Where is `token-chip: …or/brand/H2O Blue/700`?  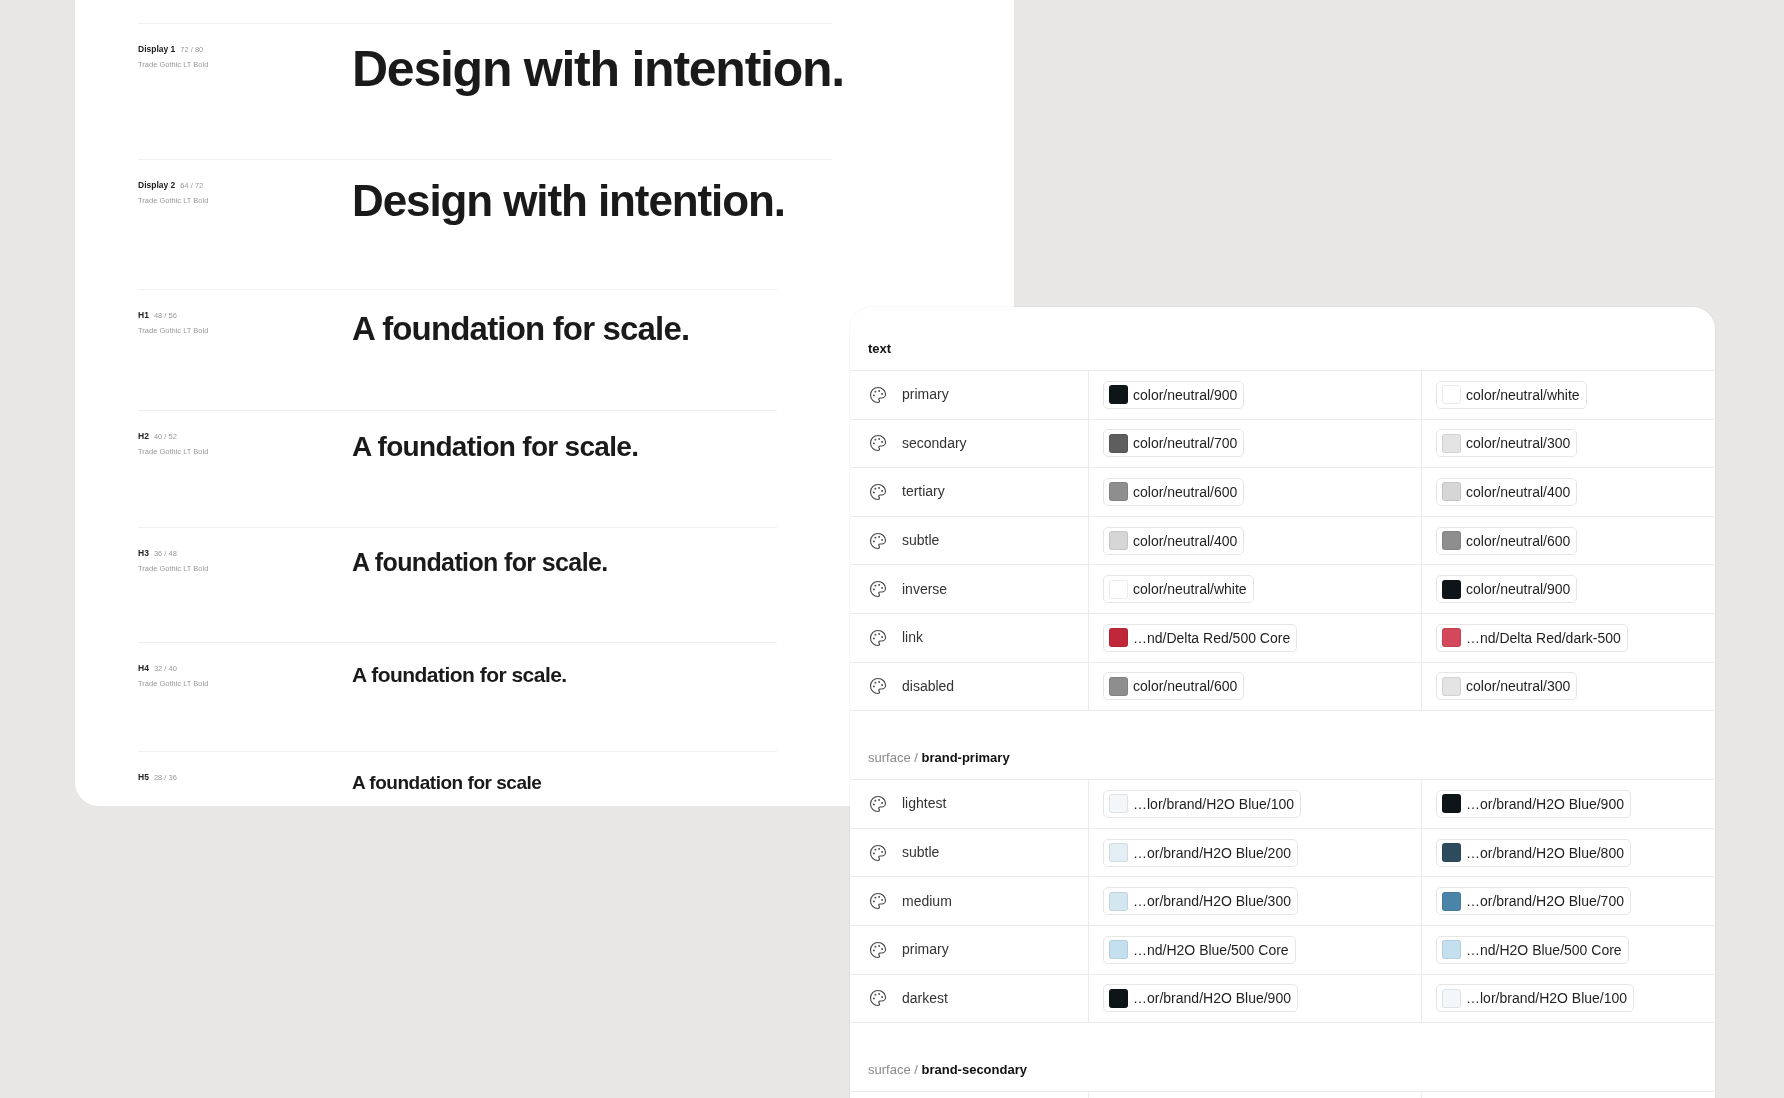 token-chip: …or/brand/H2O Blue/700 is located at coordinates (1533, 901).